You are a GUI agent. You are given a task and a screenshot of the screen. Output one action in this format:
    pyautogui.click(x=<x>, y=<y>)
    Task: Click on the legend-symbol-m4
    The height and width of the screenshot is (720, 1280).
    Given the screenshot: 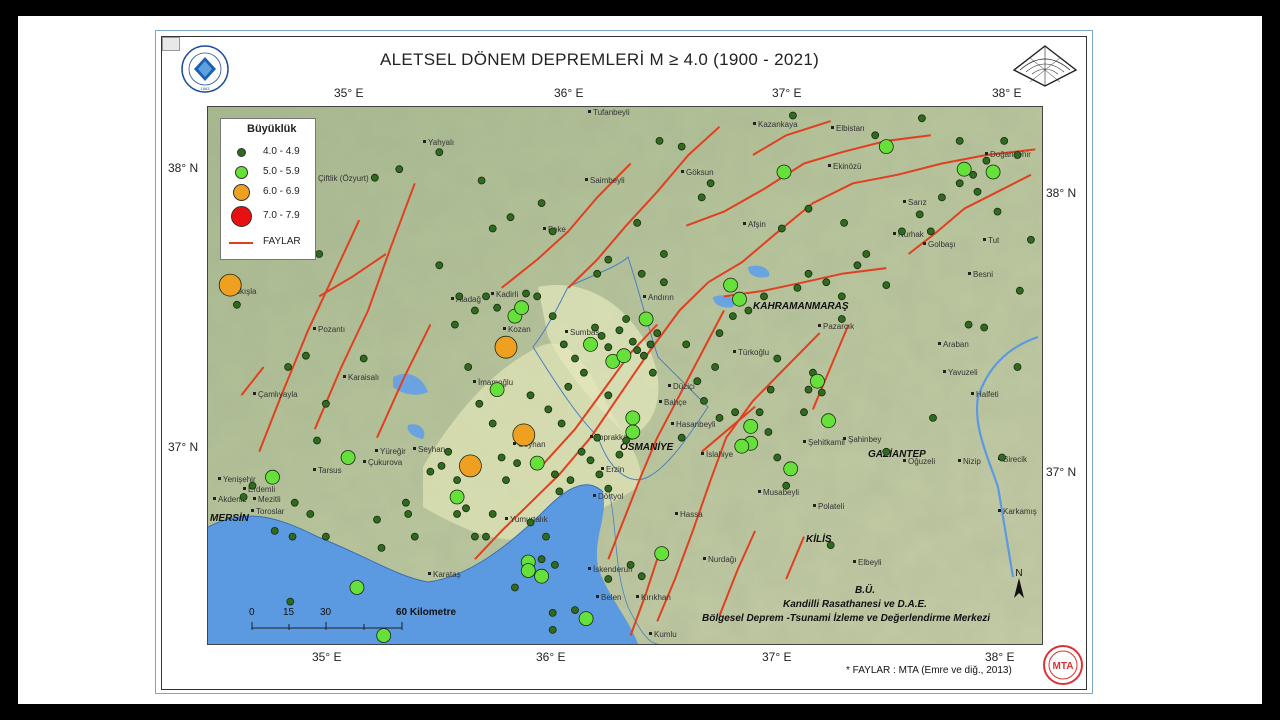 What is the action you would take?
    pyautogui.click(x=241, y=152)
    